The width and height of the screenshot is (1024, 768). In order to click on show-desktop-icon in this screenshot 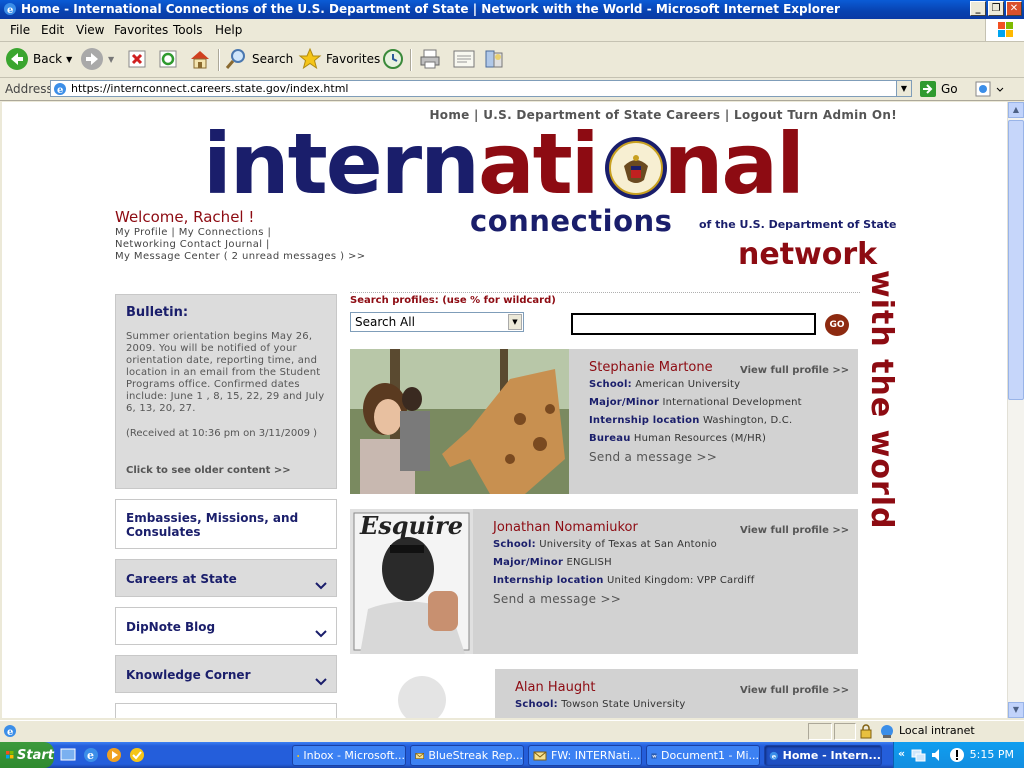, I will do `click(68, 755)`.